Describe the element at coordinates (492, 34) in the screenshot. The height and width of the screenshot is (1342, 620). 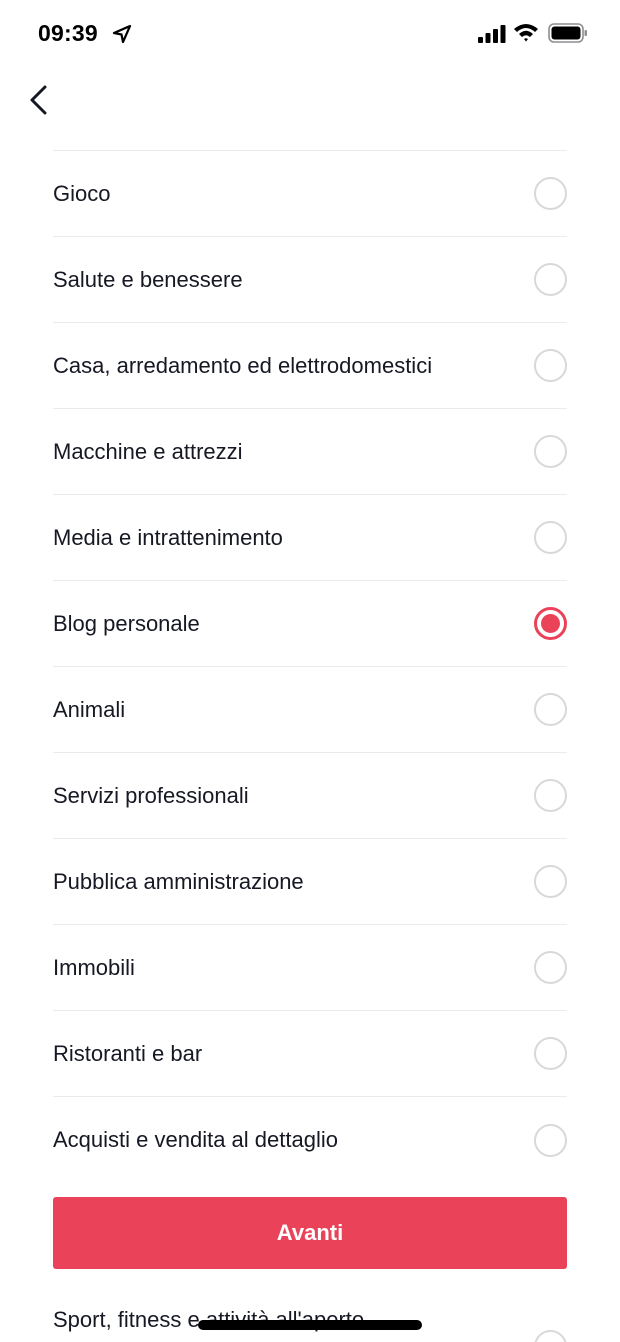
I see `cellular-signal-icon` at that location.